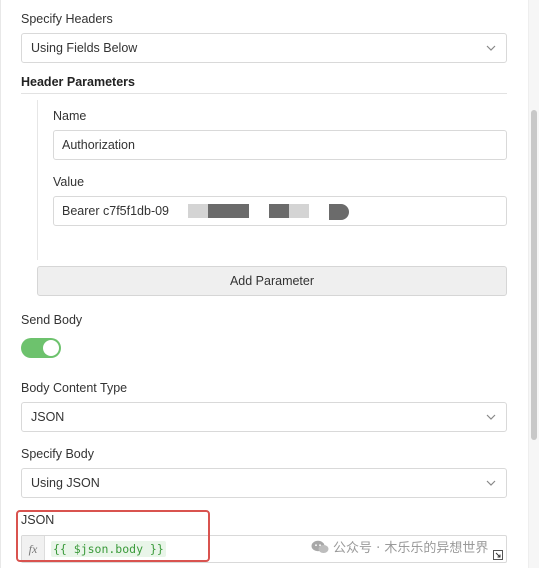 The width and height of the screenshot is (539, 568). Describe the element at coordinates (498, 555) in the screenshot. I see `expand-editor-icon` at that location.